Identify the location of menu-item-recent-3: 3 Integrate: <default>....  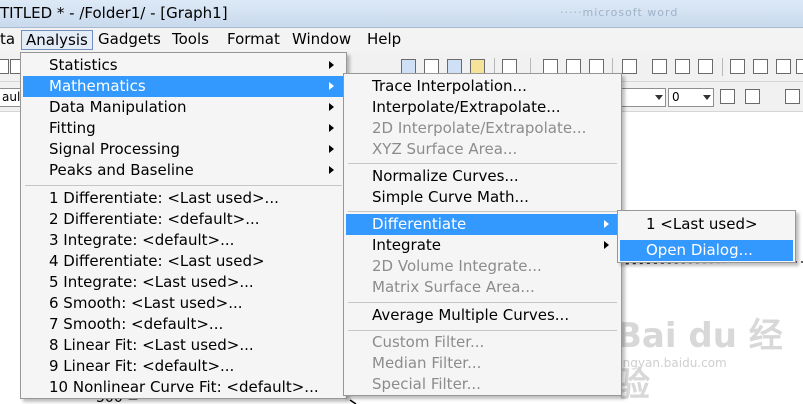
(183, 240).